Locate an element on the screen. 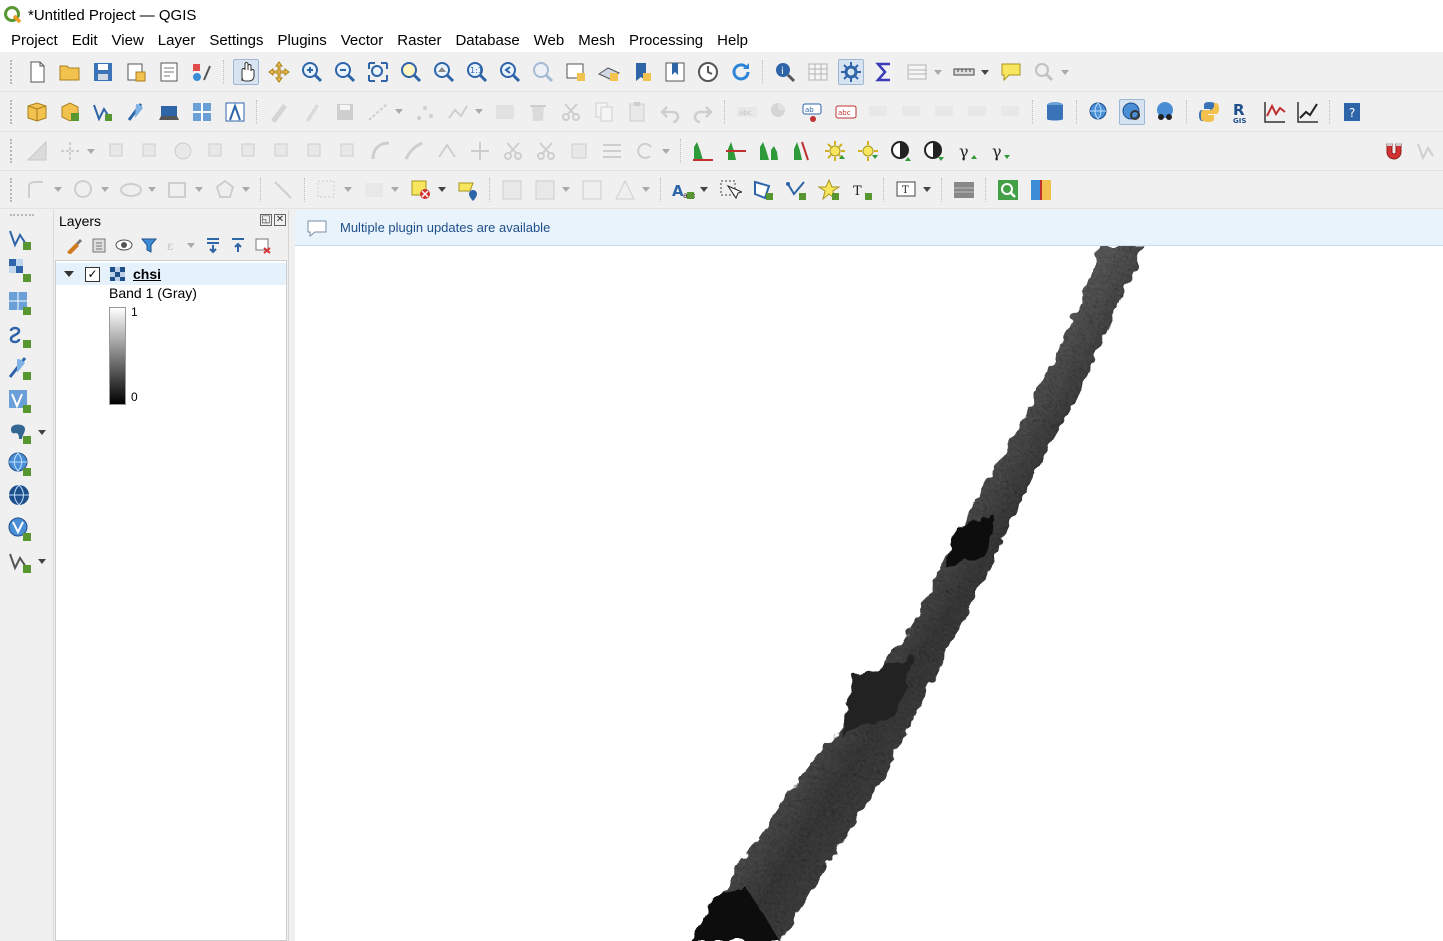 The width and height of the screenshot is (1443, 941). histogram-icon is located at coordinates (703, 151).